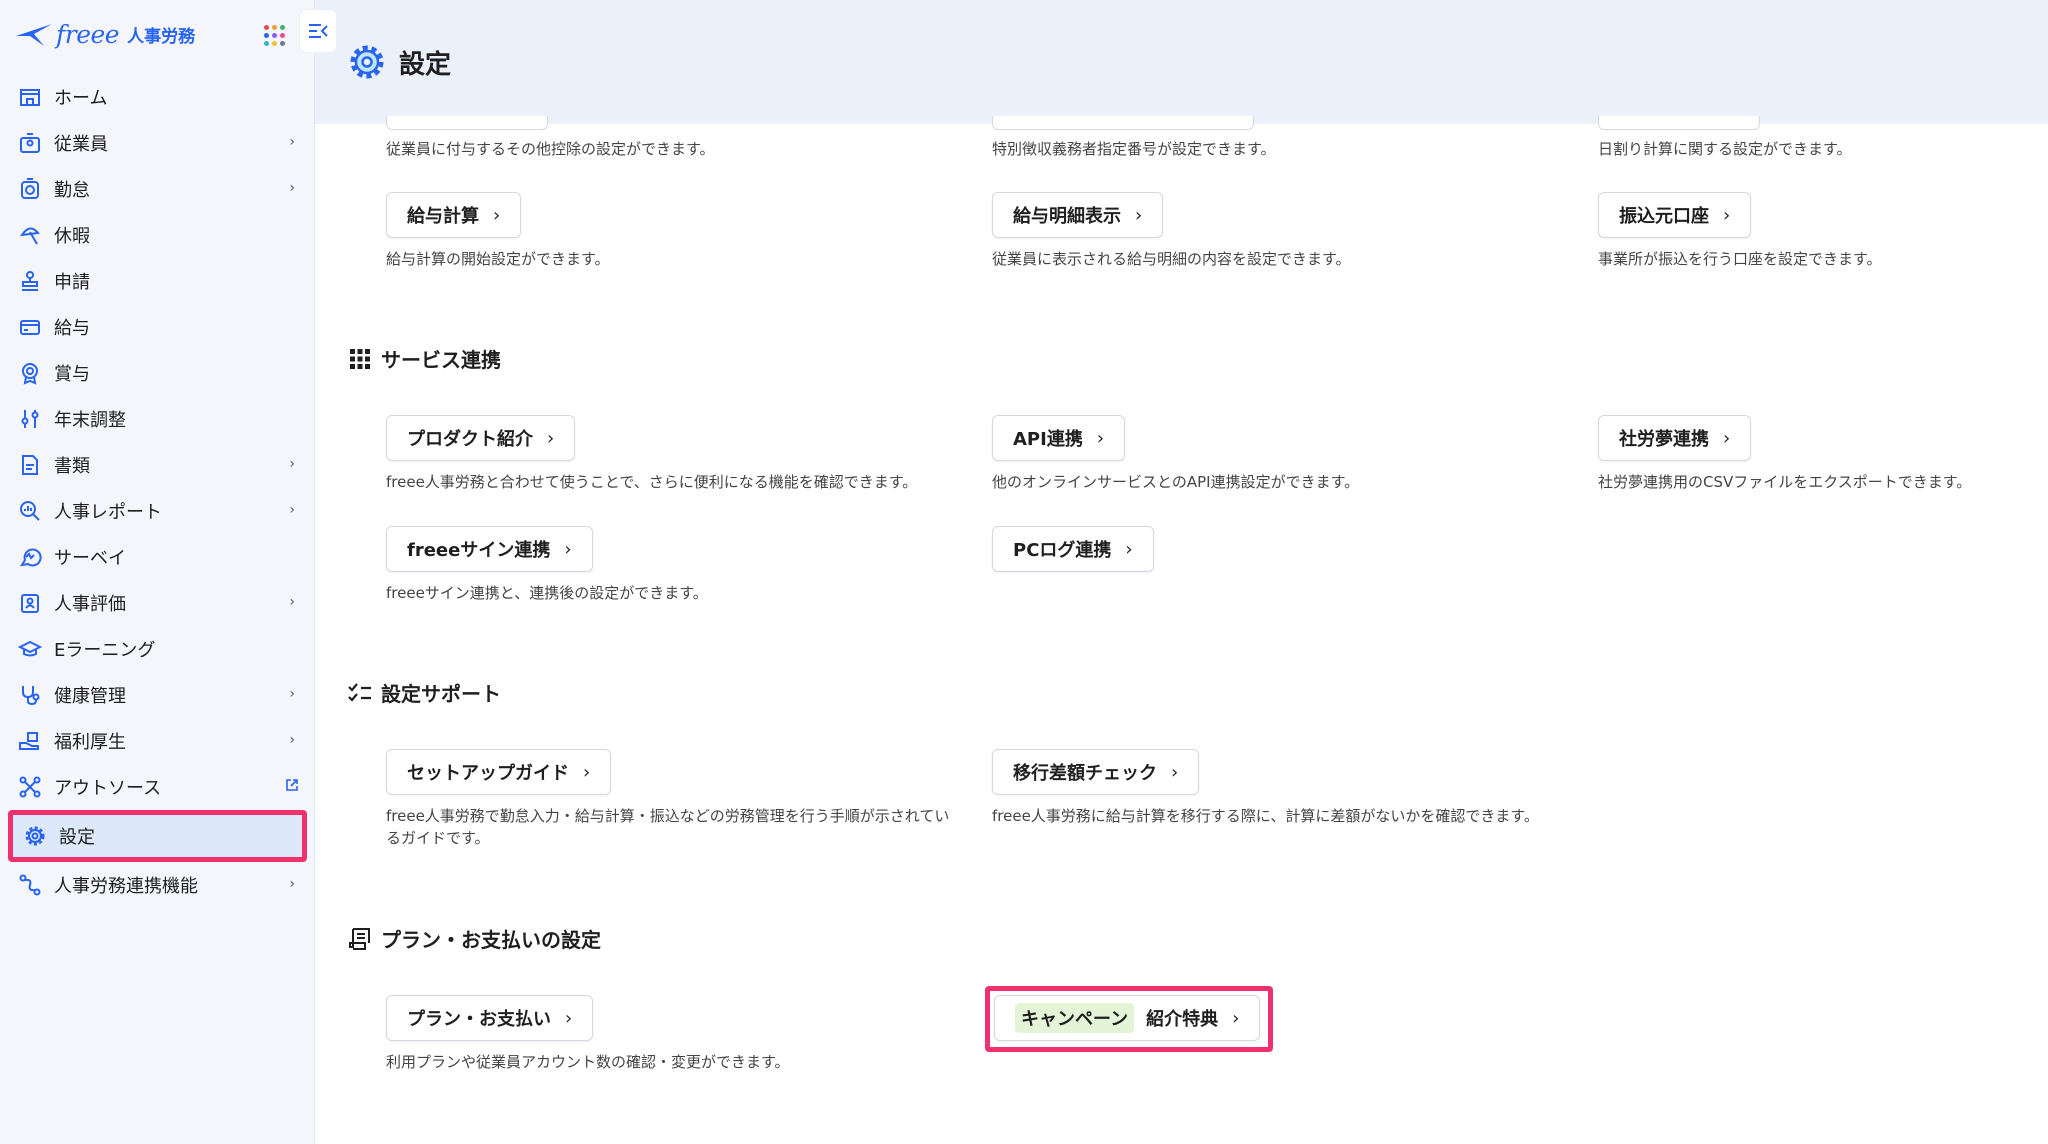 The width and height of the screenshot is (2048, 1144). Describe the element at coordinates (1181, 62) in the screenshot. I see `page-header: 設定` at that location.